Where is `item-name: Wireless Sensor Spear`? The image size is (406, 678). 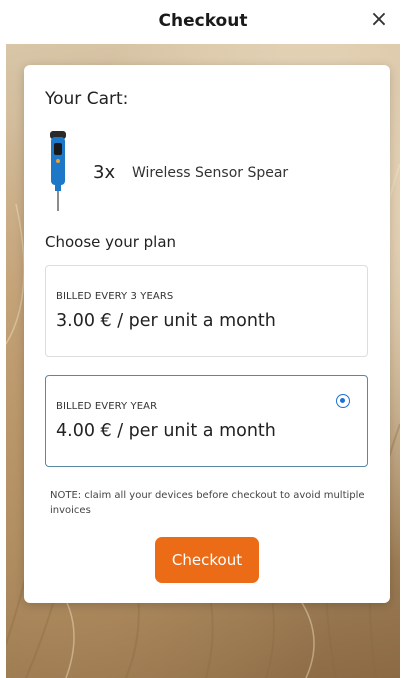 item-name: Wireless Sensor Spear is located at coordinates (210, 173).